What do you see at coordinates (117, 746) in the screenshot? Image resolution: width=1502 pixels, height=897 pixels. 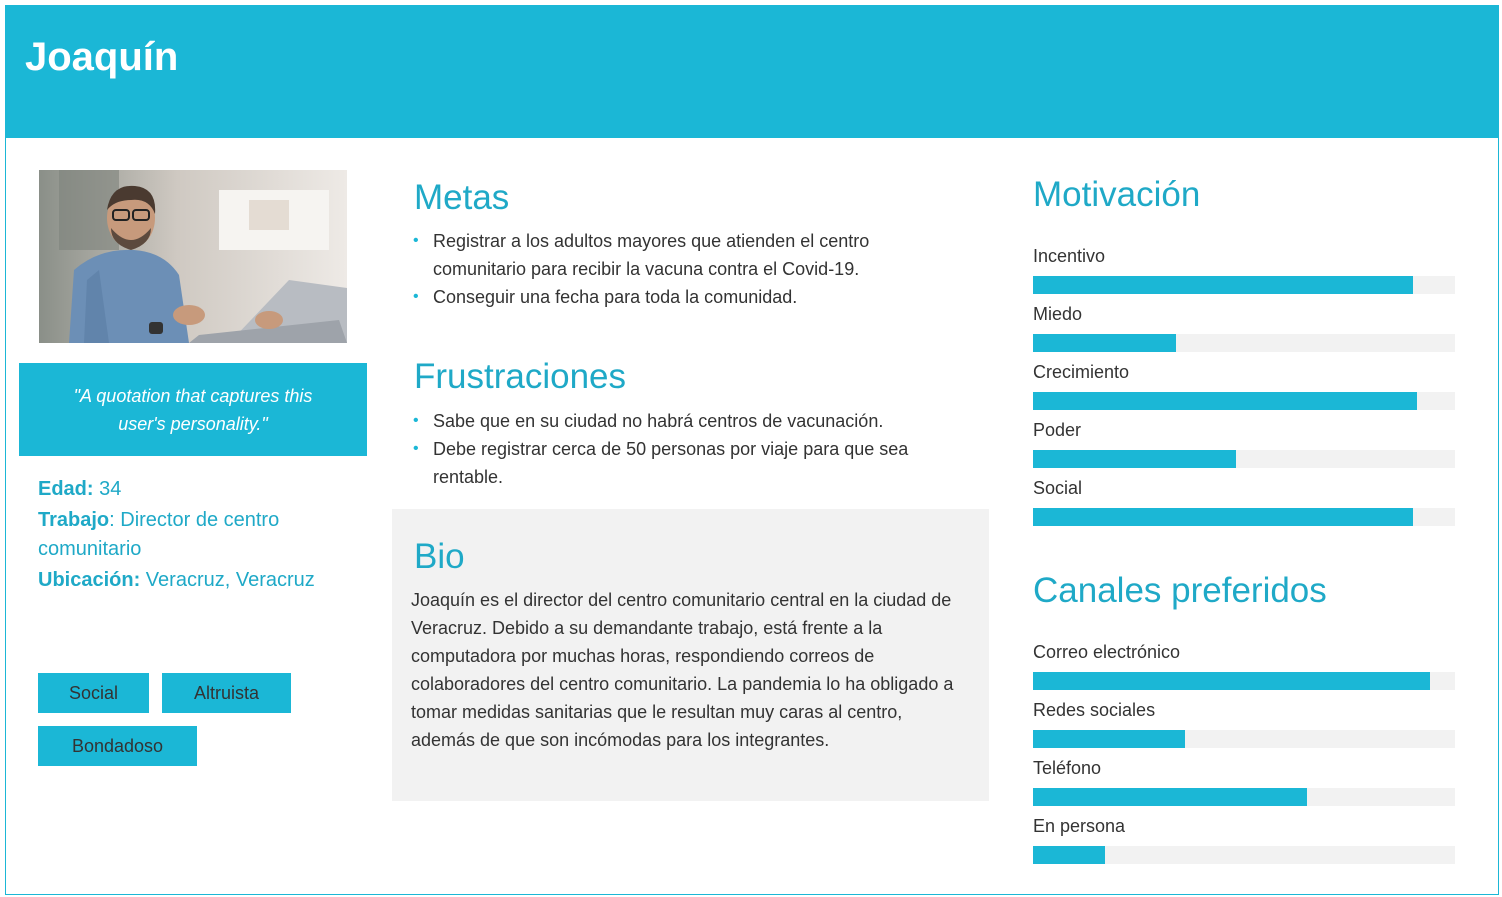 I see `tag-bondadoso: Bondadoso` at bounding box center [117, 746].